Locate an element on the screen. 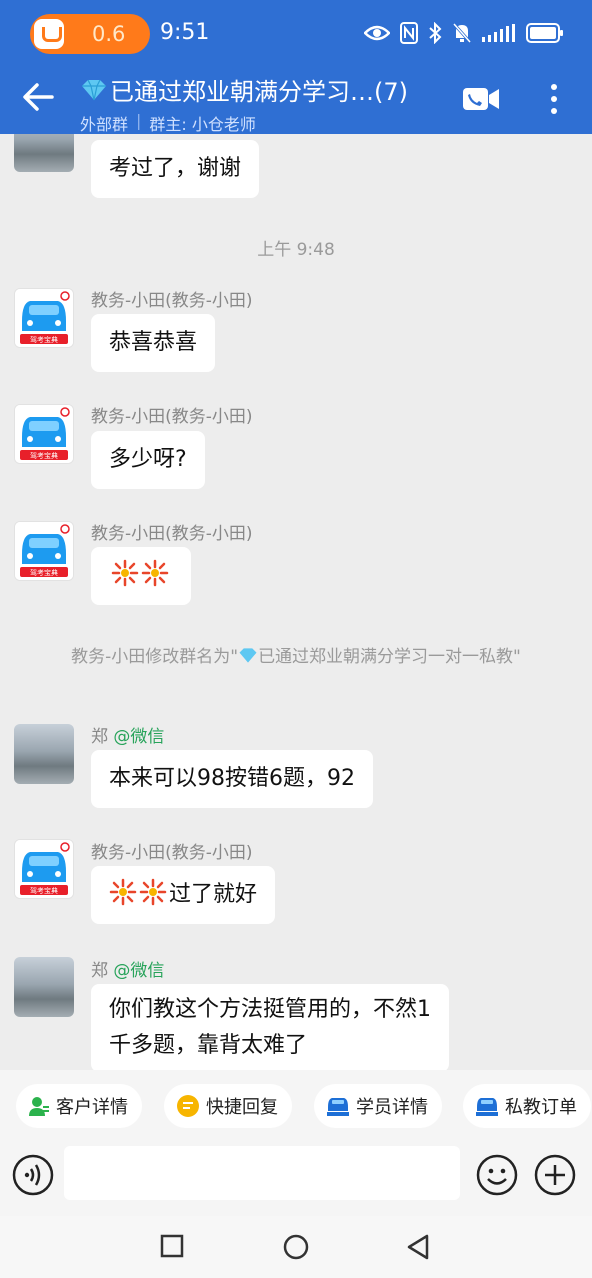  group-title-text: 已通过郑业朝满分学习…(7) is located at coordinates (259, 92).